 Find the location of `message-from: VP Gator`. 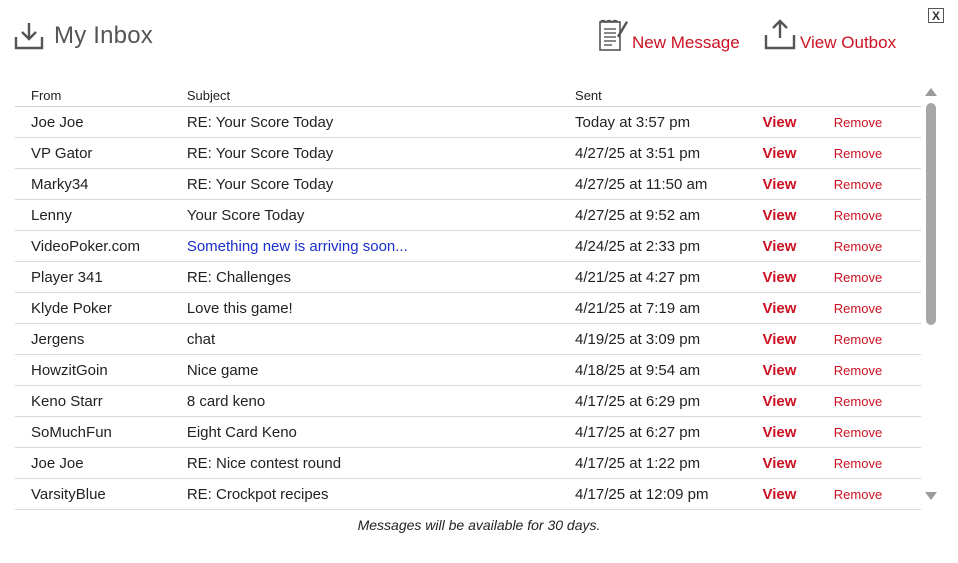

message-from: VP Gator is located at coordinates (101, 153).